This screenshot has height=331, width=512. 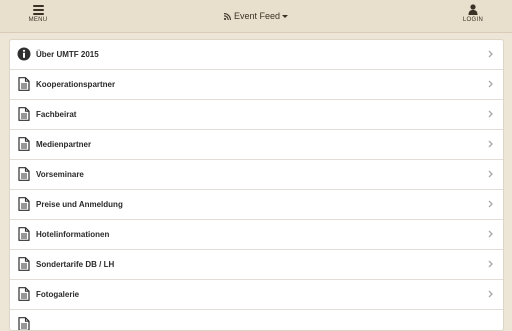 I want to click on hamburger-icon, so click(x=38, y=10).